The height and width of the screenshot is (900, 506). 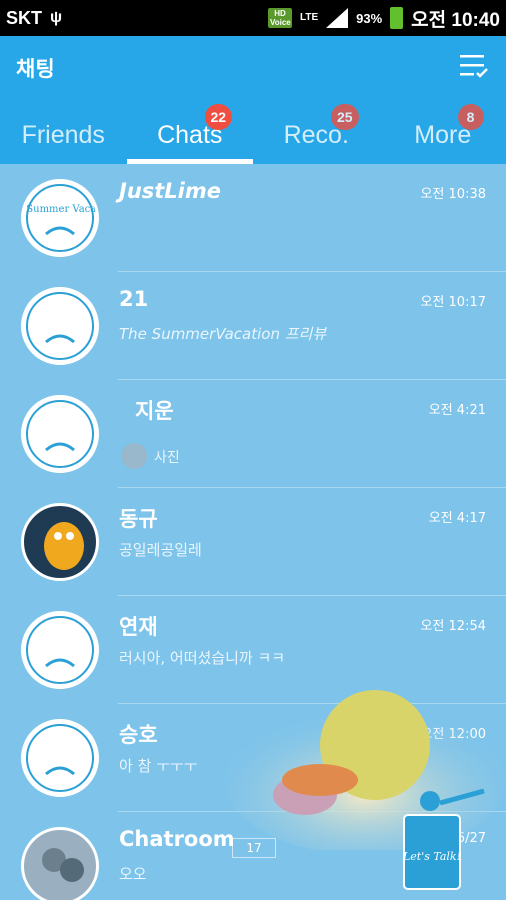 I want to click on edit-list-icon, so click(x=474, y=66).